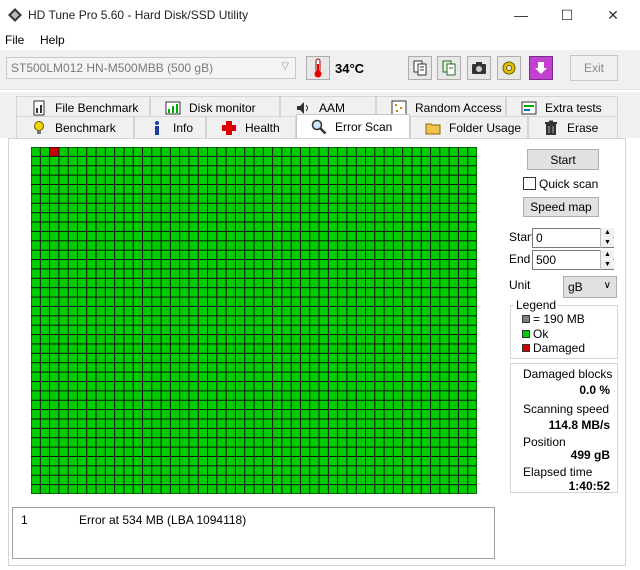 The image size is (640, 570). Describe the element at coordinates (521, 15) in the screenshot. I see `minimize-button: —` at that location.